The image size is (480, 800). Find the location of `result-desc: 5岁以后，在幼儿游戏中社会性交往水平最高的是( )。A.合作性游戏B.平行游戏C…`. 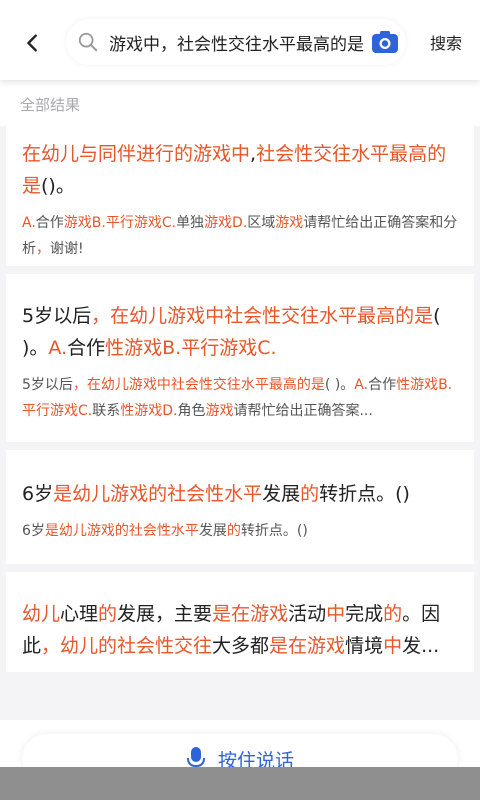

result-desc: 5岁以后，在幼儿游戏中社会性交往水平最高的是( )。A.合作性游戏B.平行游戏C… is located at coordinates (237, 398).